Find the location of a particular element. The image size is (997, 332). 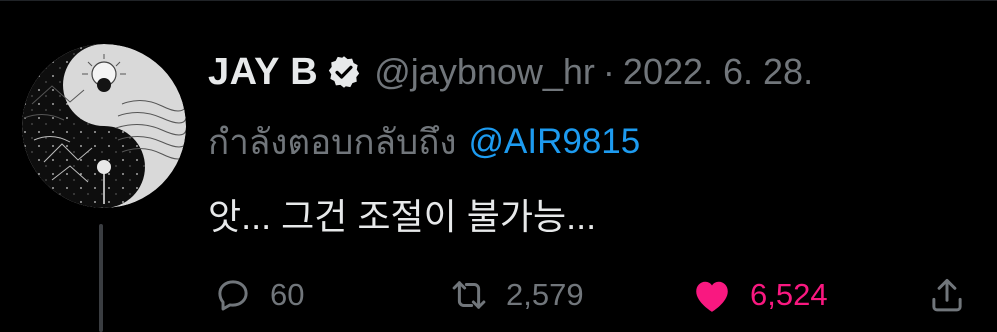

avatar is located at coordinates (104, 126).